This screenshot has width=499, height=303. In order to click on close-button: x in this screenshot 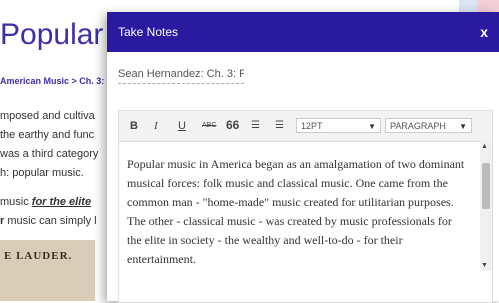, I will do `click(484, 32)`.